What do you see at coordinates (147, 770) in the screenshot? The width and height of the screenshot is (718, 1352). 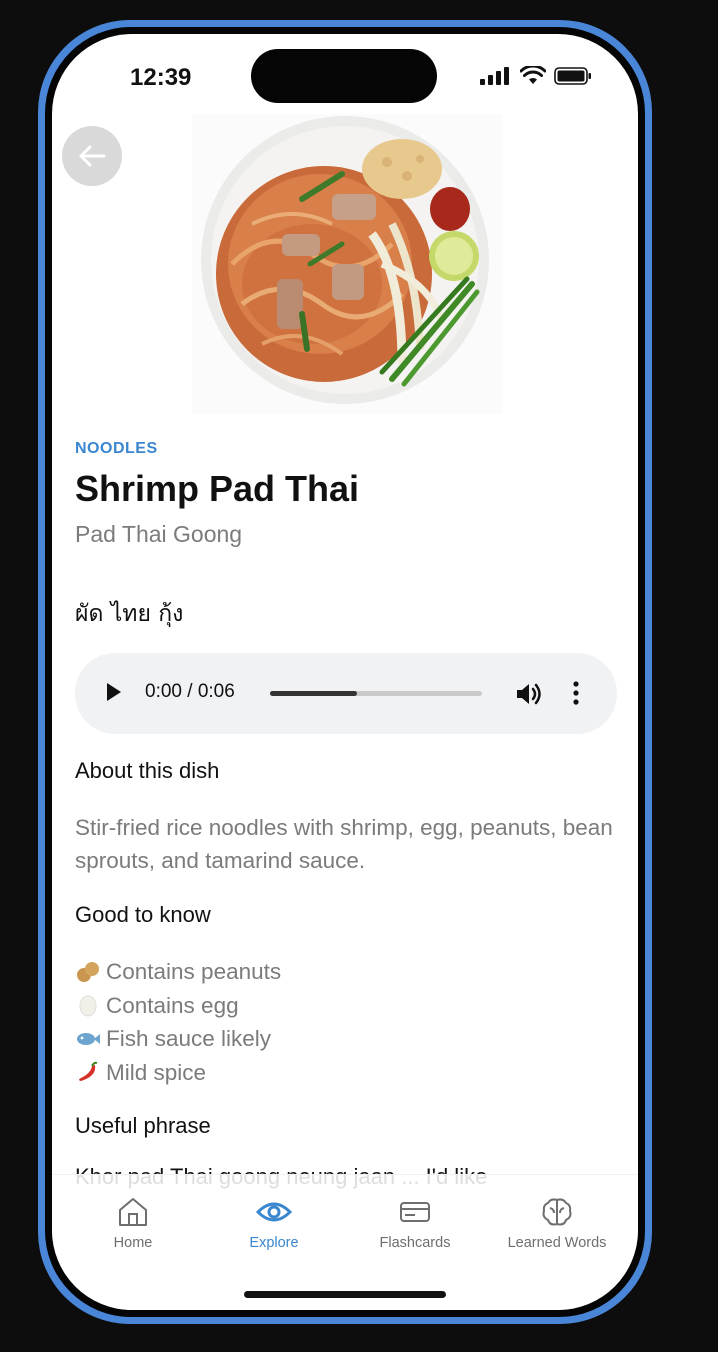 I see `about-heading: About this dish` at bounding box center [147, 770].